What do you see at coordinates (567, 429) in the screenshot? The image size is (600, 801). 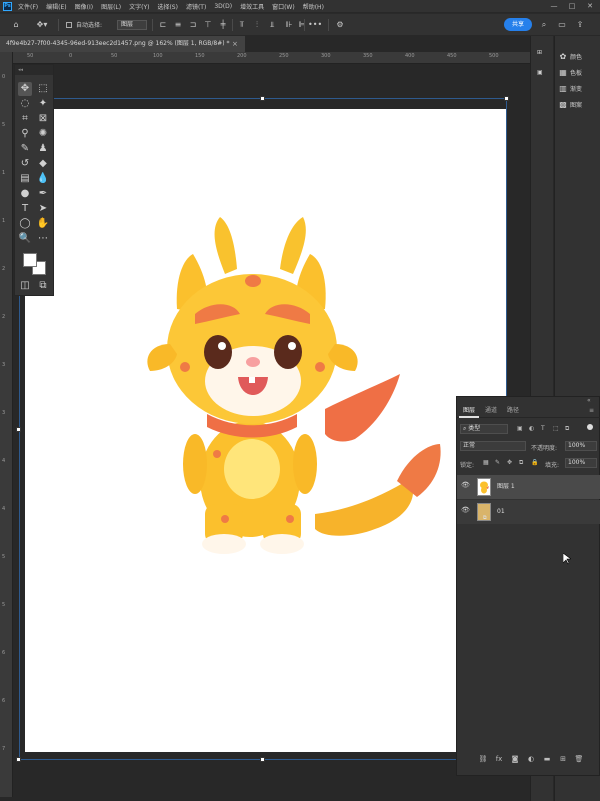 I see `filter-smart-icon: ⧉` at bounding box center [567, 429].